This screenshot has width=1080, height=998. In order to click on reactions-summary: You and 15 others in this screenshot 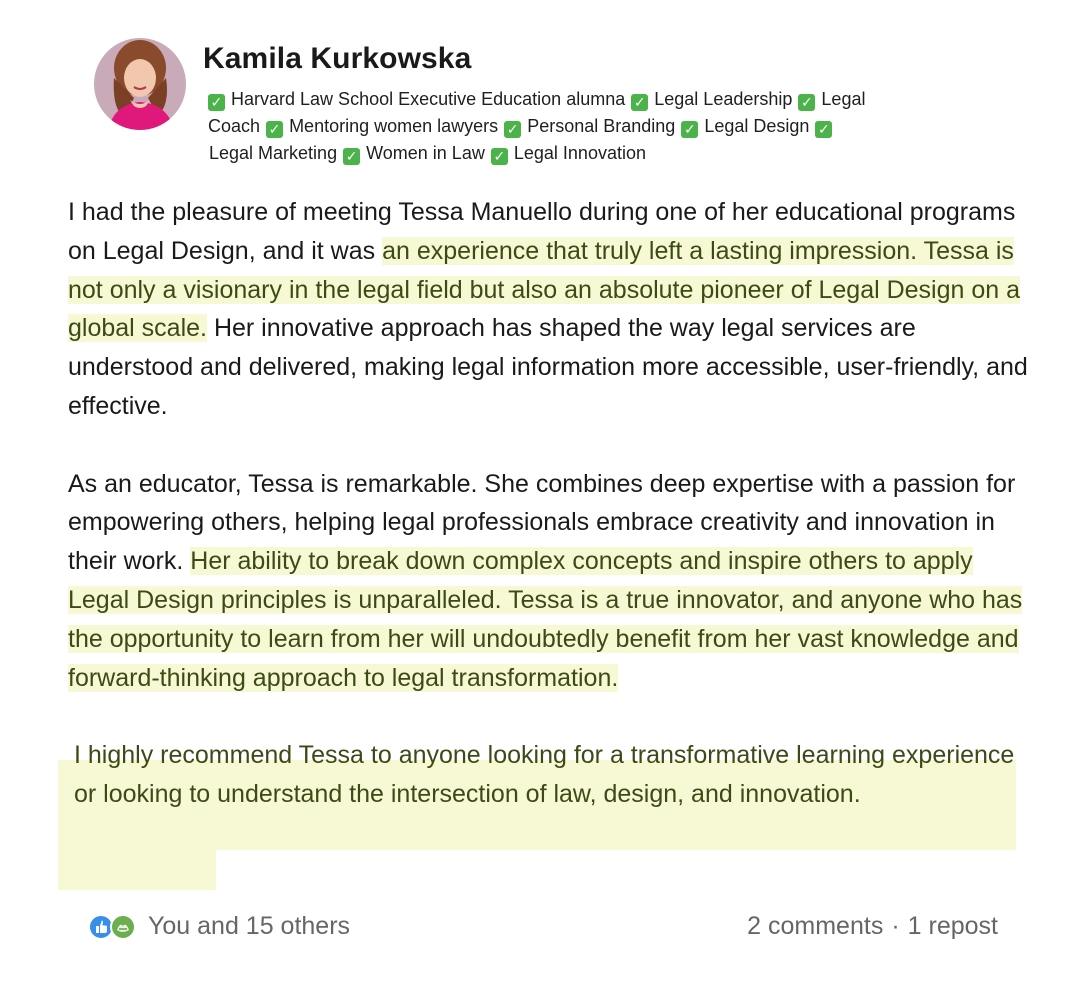, I will do `click(219, 926)`.